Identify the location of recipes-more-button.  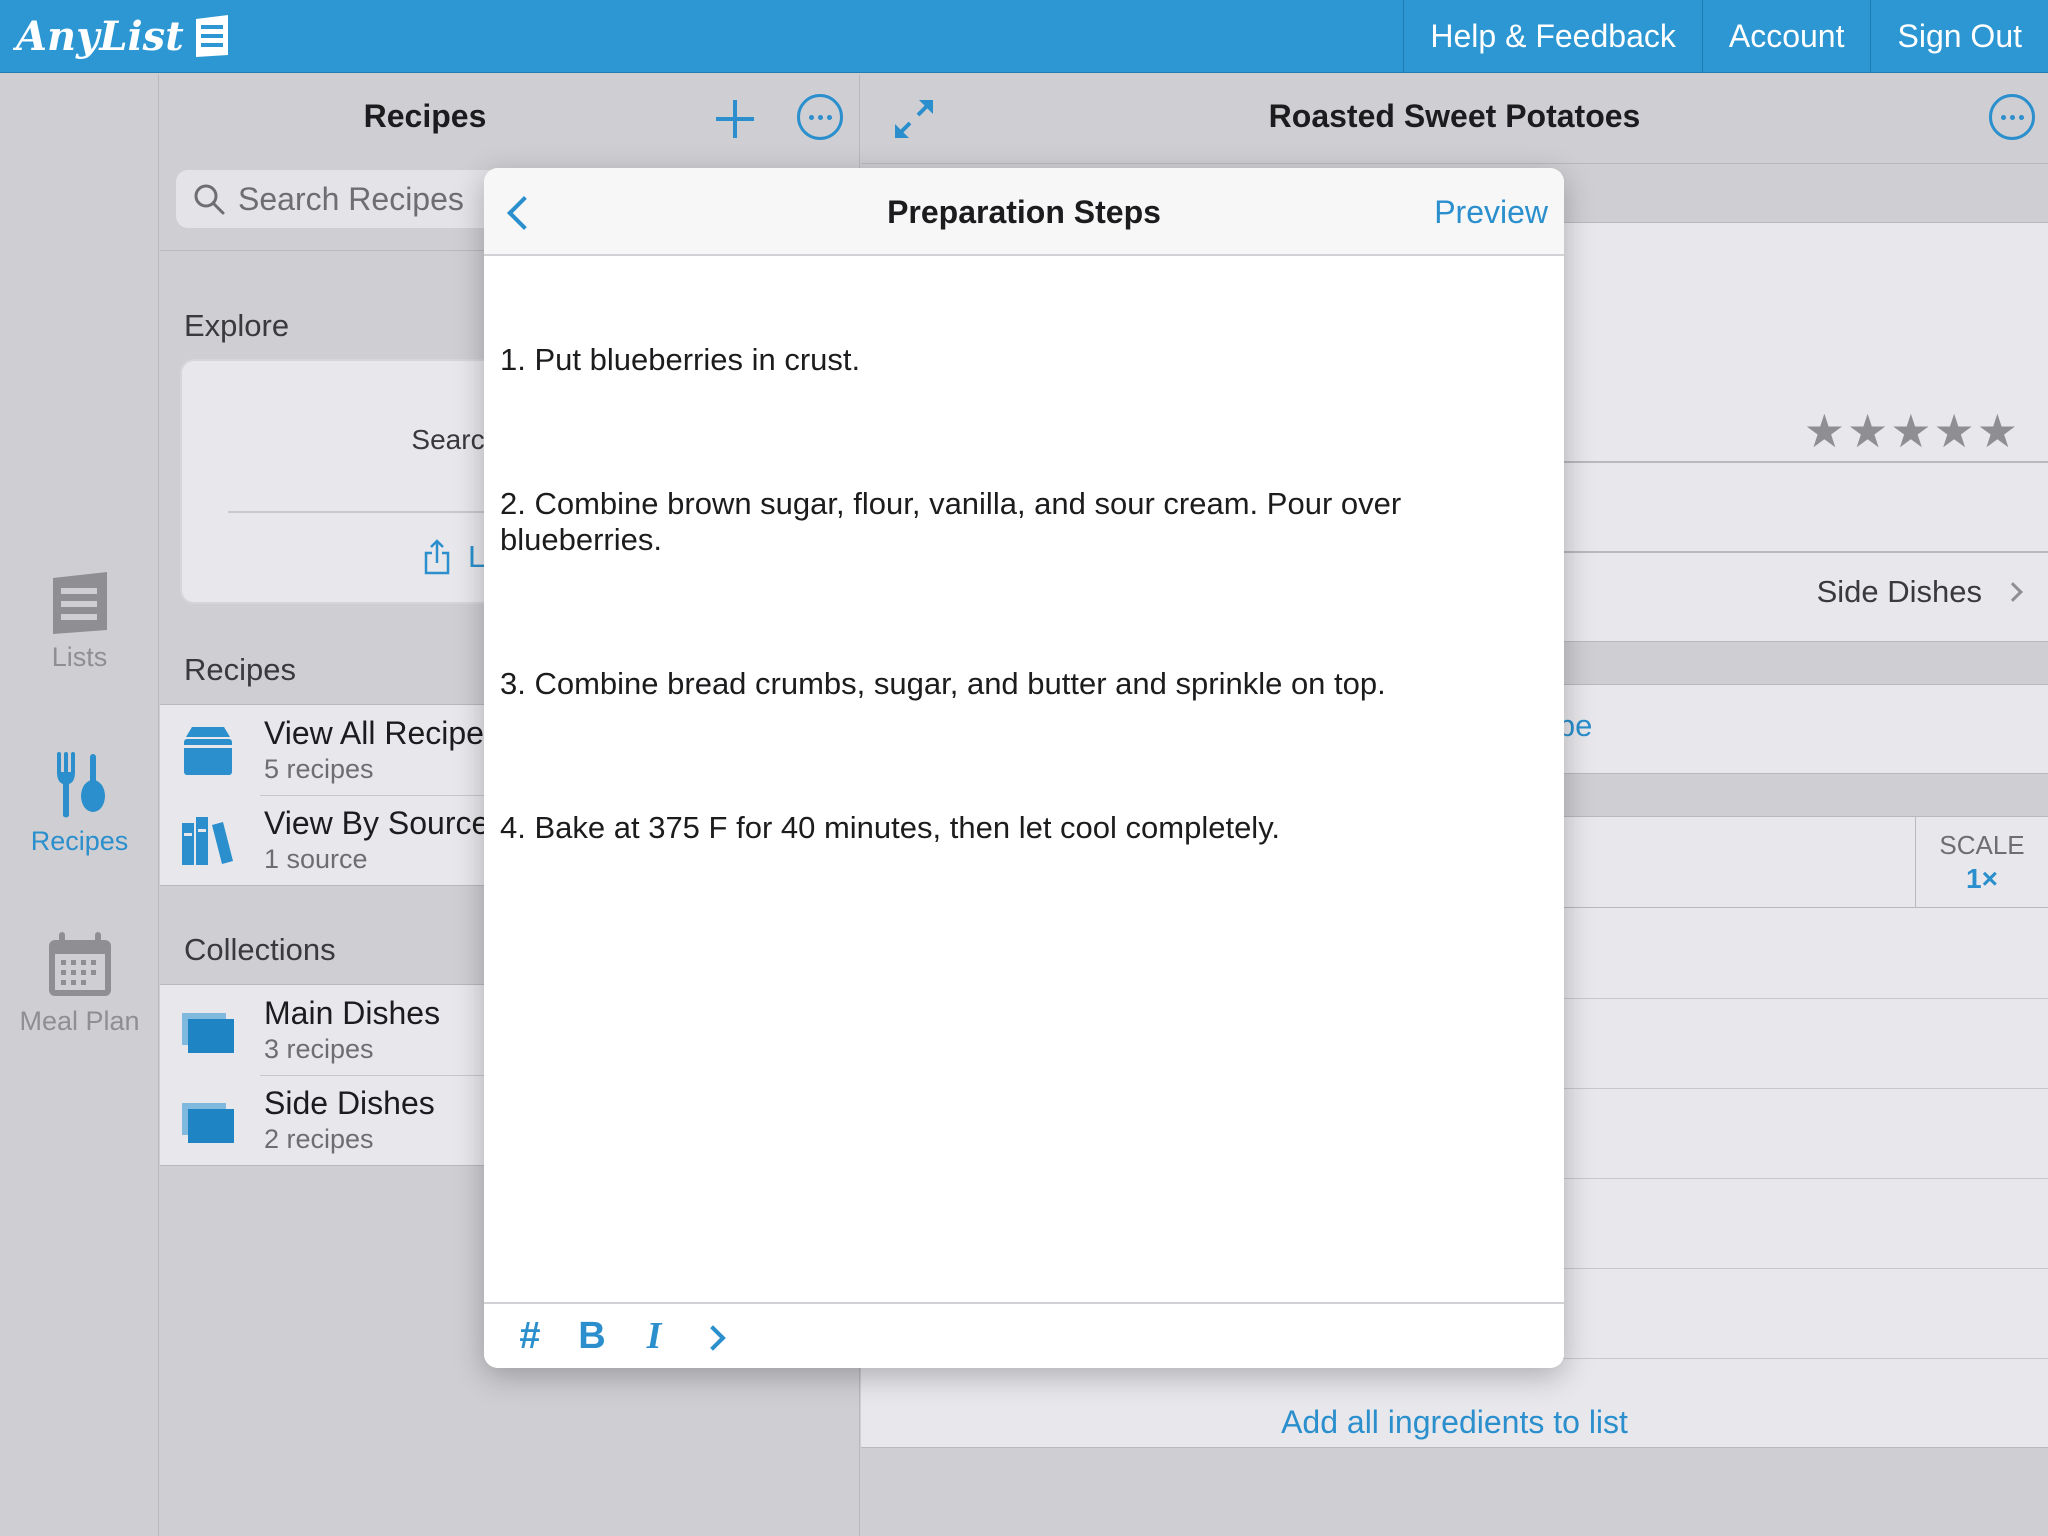
(820, 117).